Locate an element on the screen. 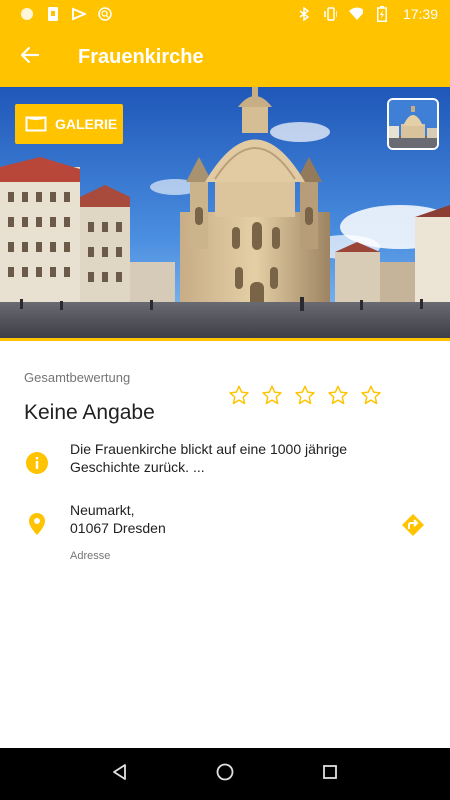 Image resolution: width=450 pixels, height=800 pixels. address-text: Neumarkt, 01067 Dresden is located at coordinates (118, 519).